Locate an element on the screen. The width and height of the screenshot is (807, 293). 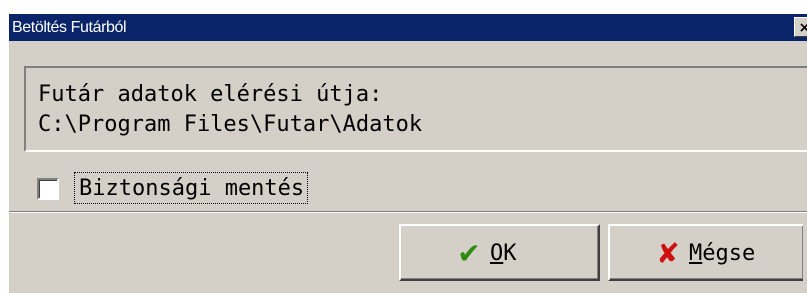
ok-button: ✔ OK is located at coordinates (499, 252).